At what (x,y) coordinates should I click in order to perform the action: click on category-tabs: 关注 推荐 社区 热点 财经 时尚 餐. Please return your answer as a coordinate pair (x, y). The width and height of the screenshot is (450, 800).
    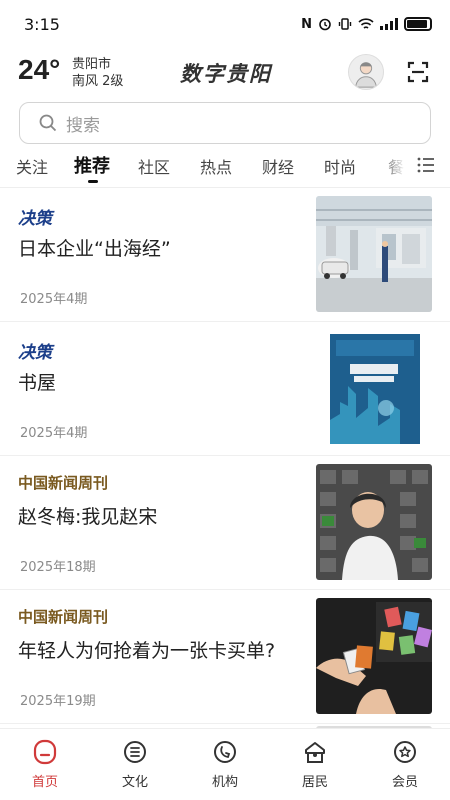
    Looking at the image, I should click on (225, 168).